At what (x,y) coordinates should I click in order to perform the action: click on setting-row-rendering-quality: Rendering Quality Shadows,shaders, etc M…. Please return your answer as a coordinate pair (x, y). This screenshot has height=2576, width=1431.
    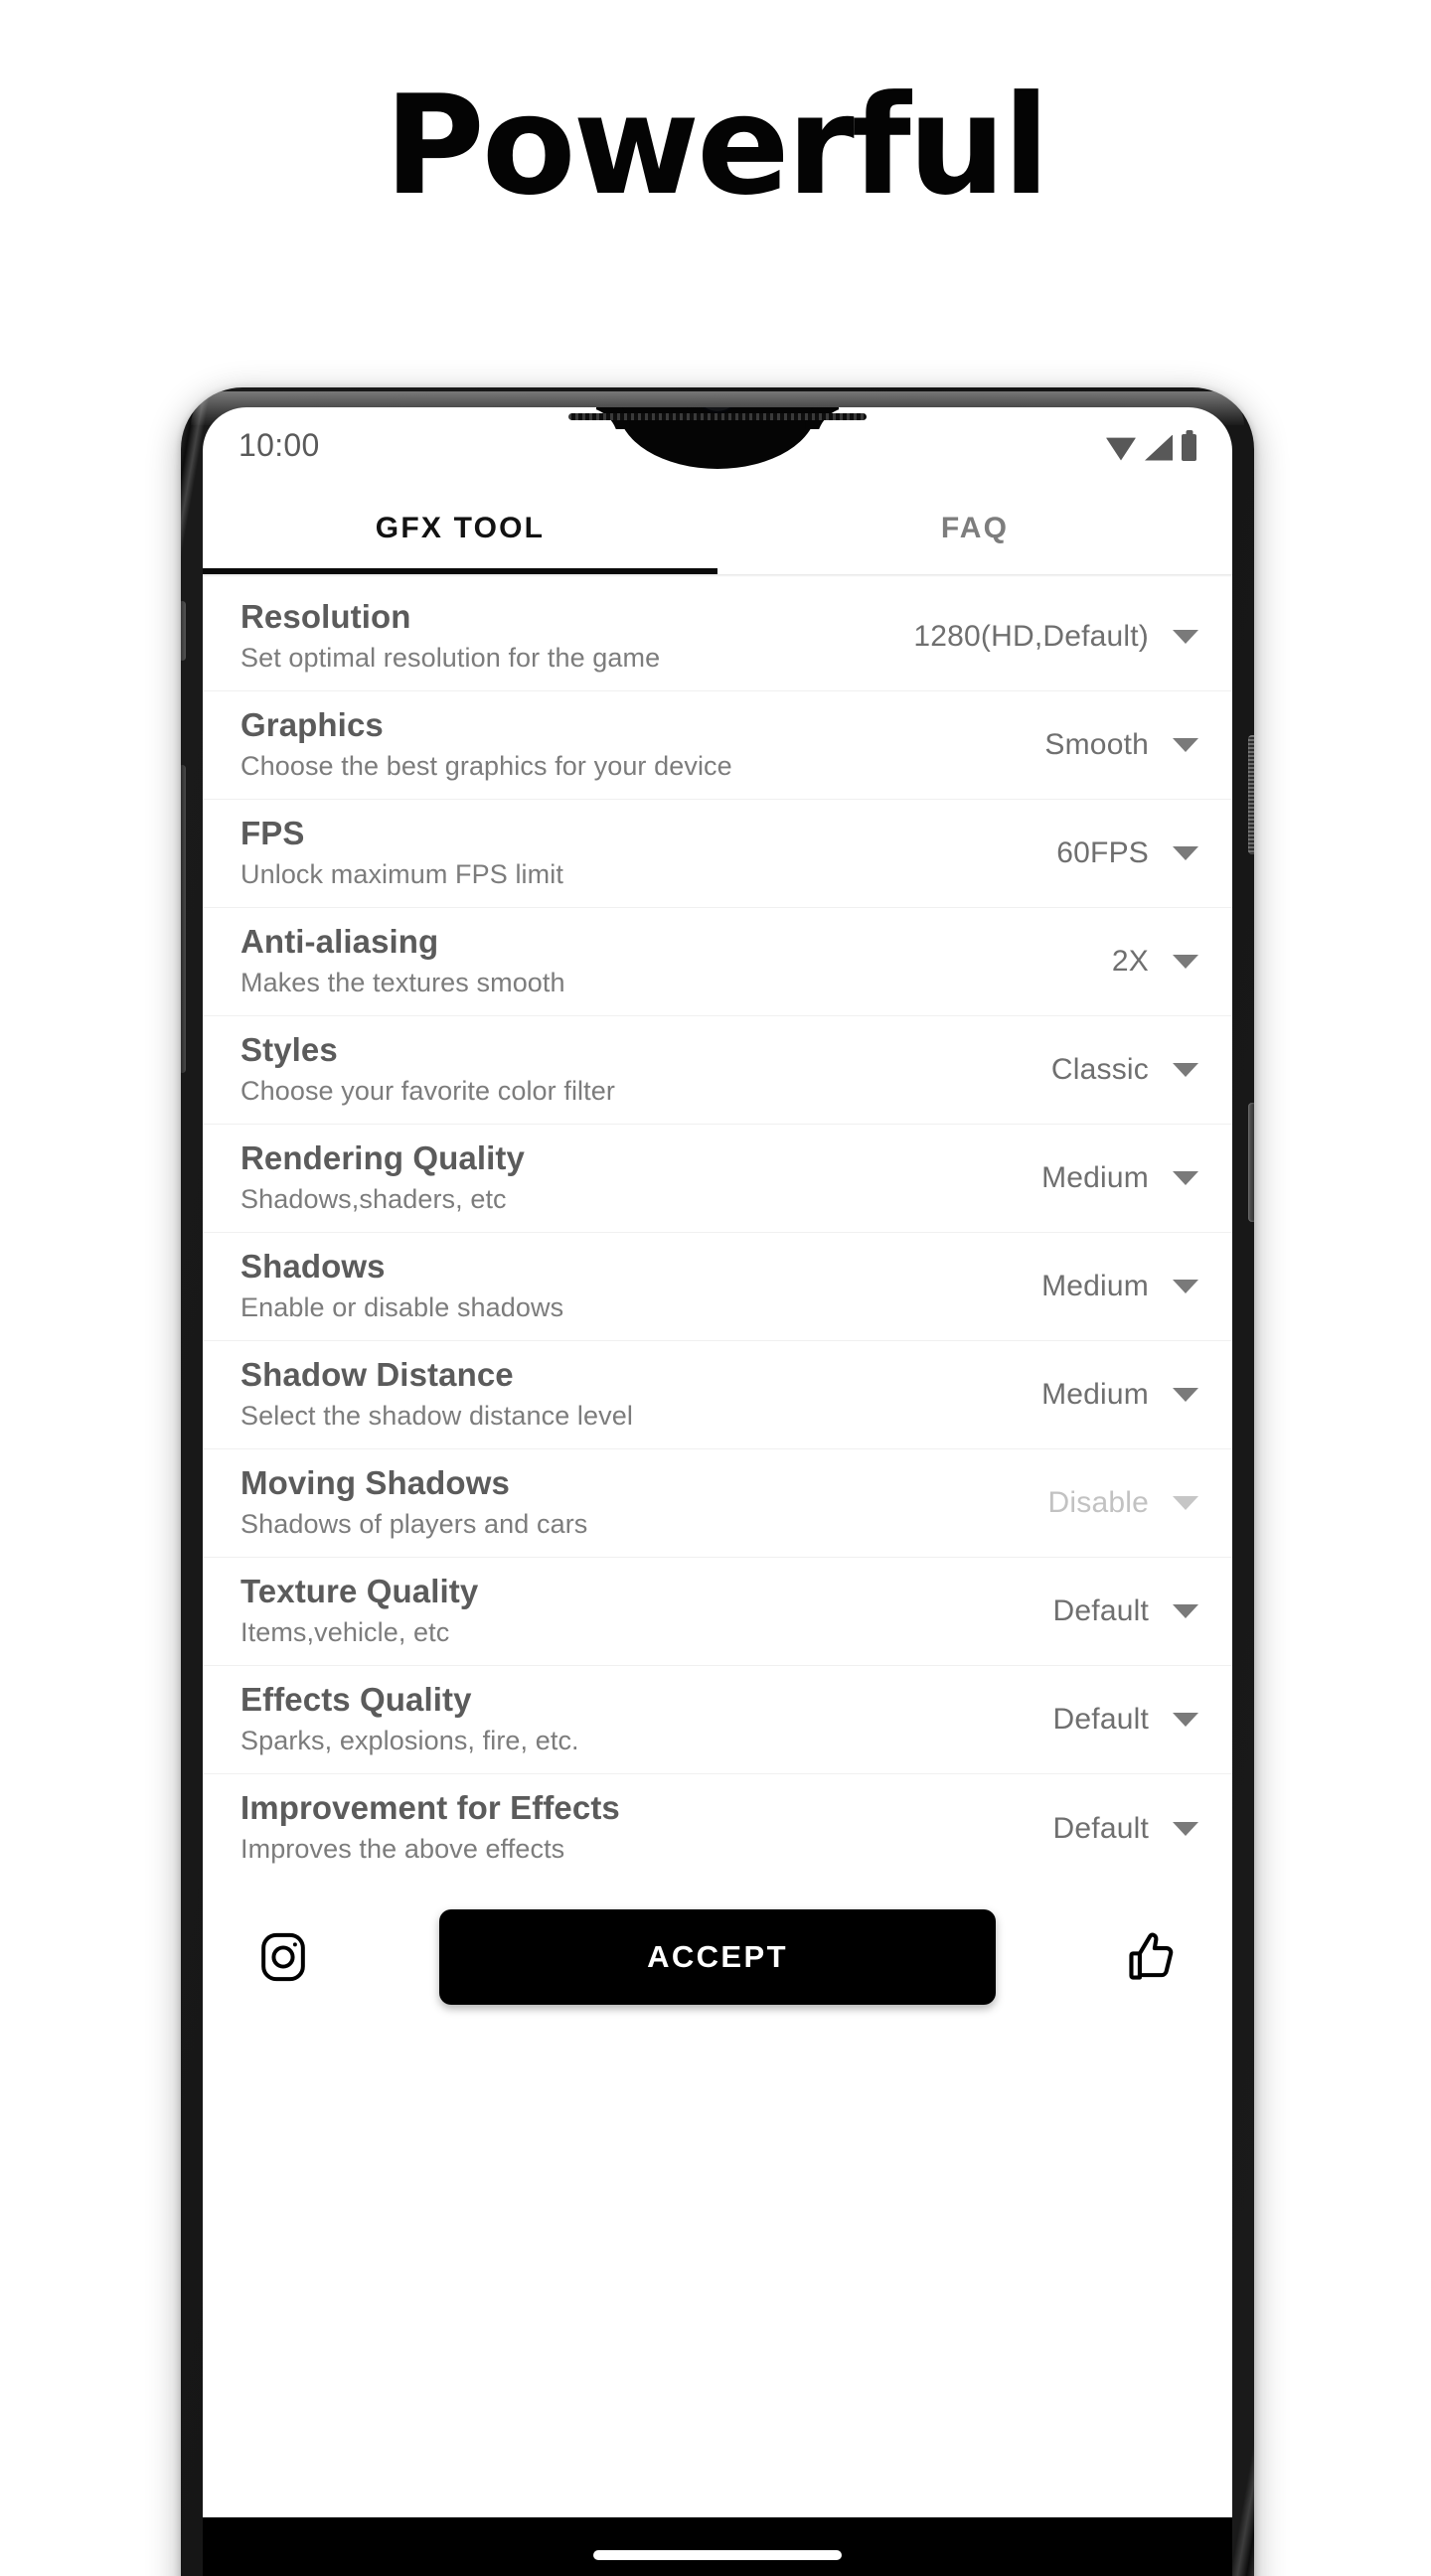
    Looking at the image, I should click on (718, 1179).